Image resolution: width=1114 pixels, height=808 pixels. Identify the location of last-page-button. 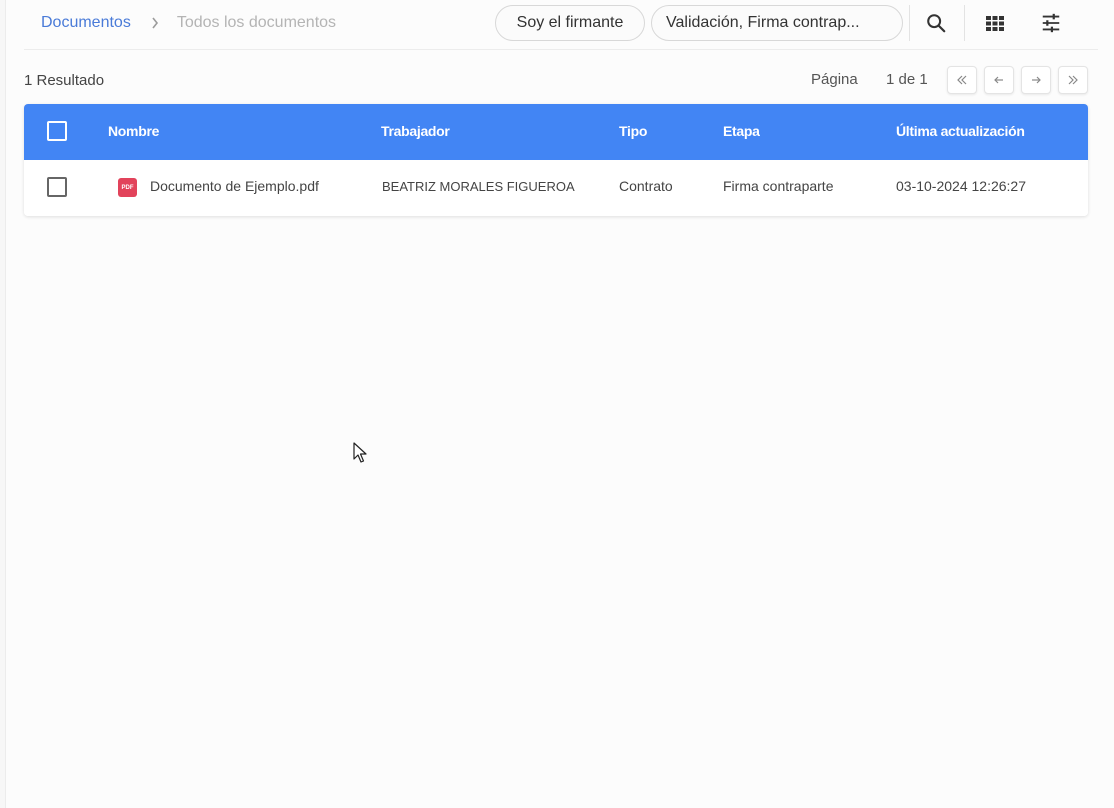
(1073, 80).